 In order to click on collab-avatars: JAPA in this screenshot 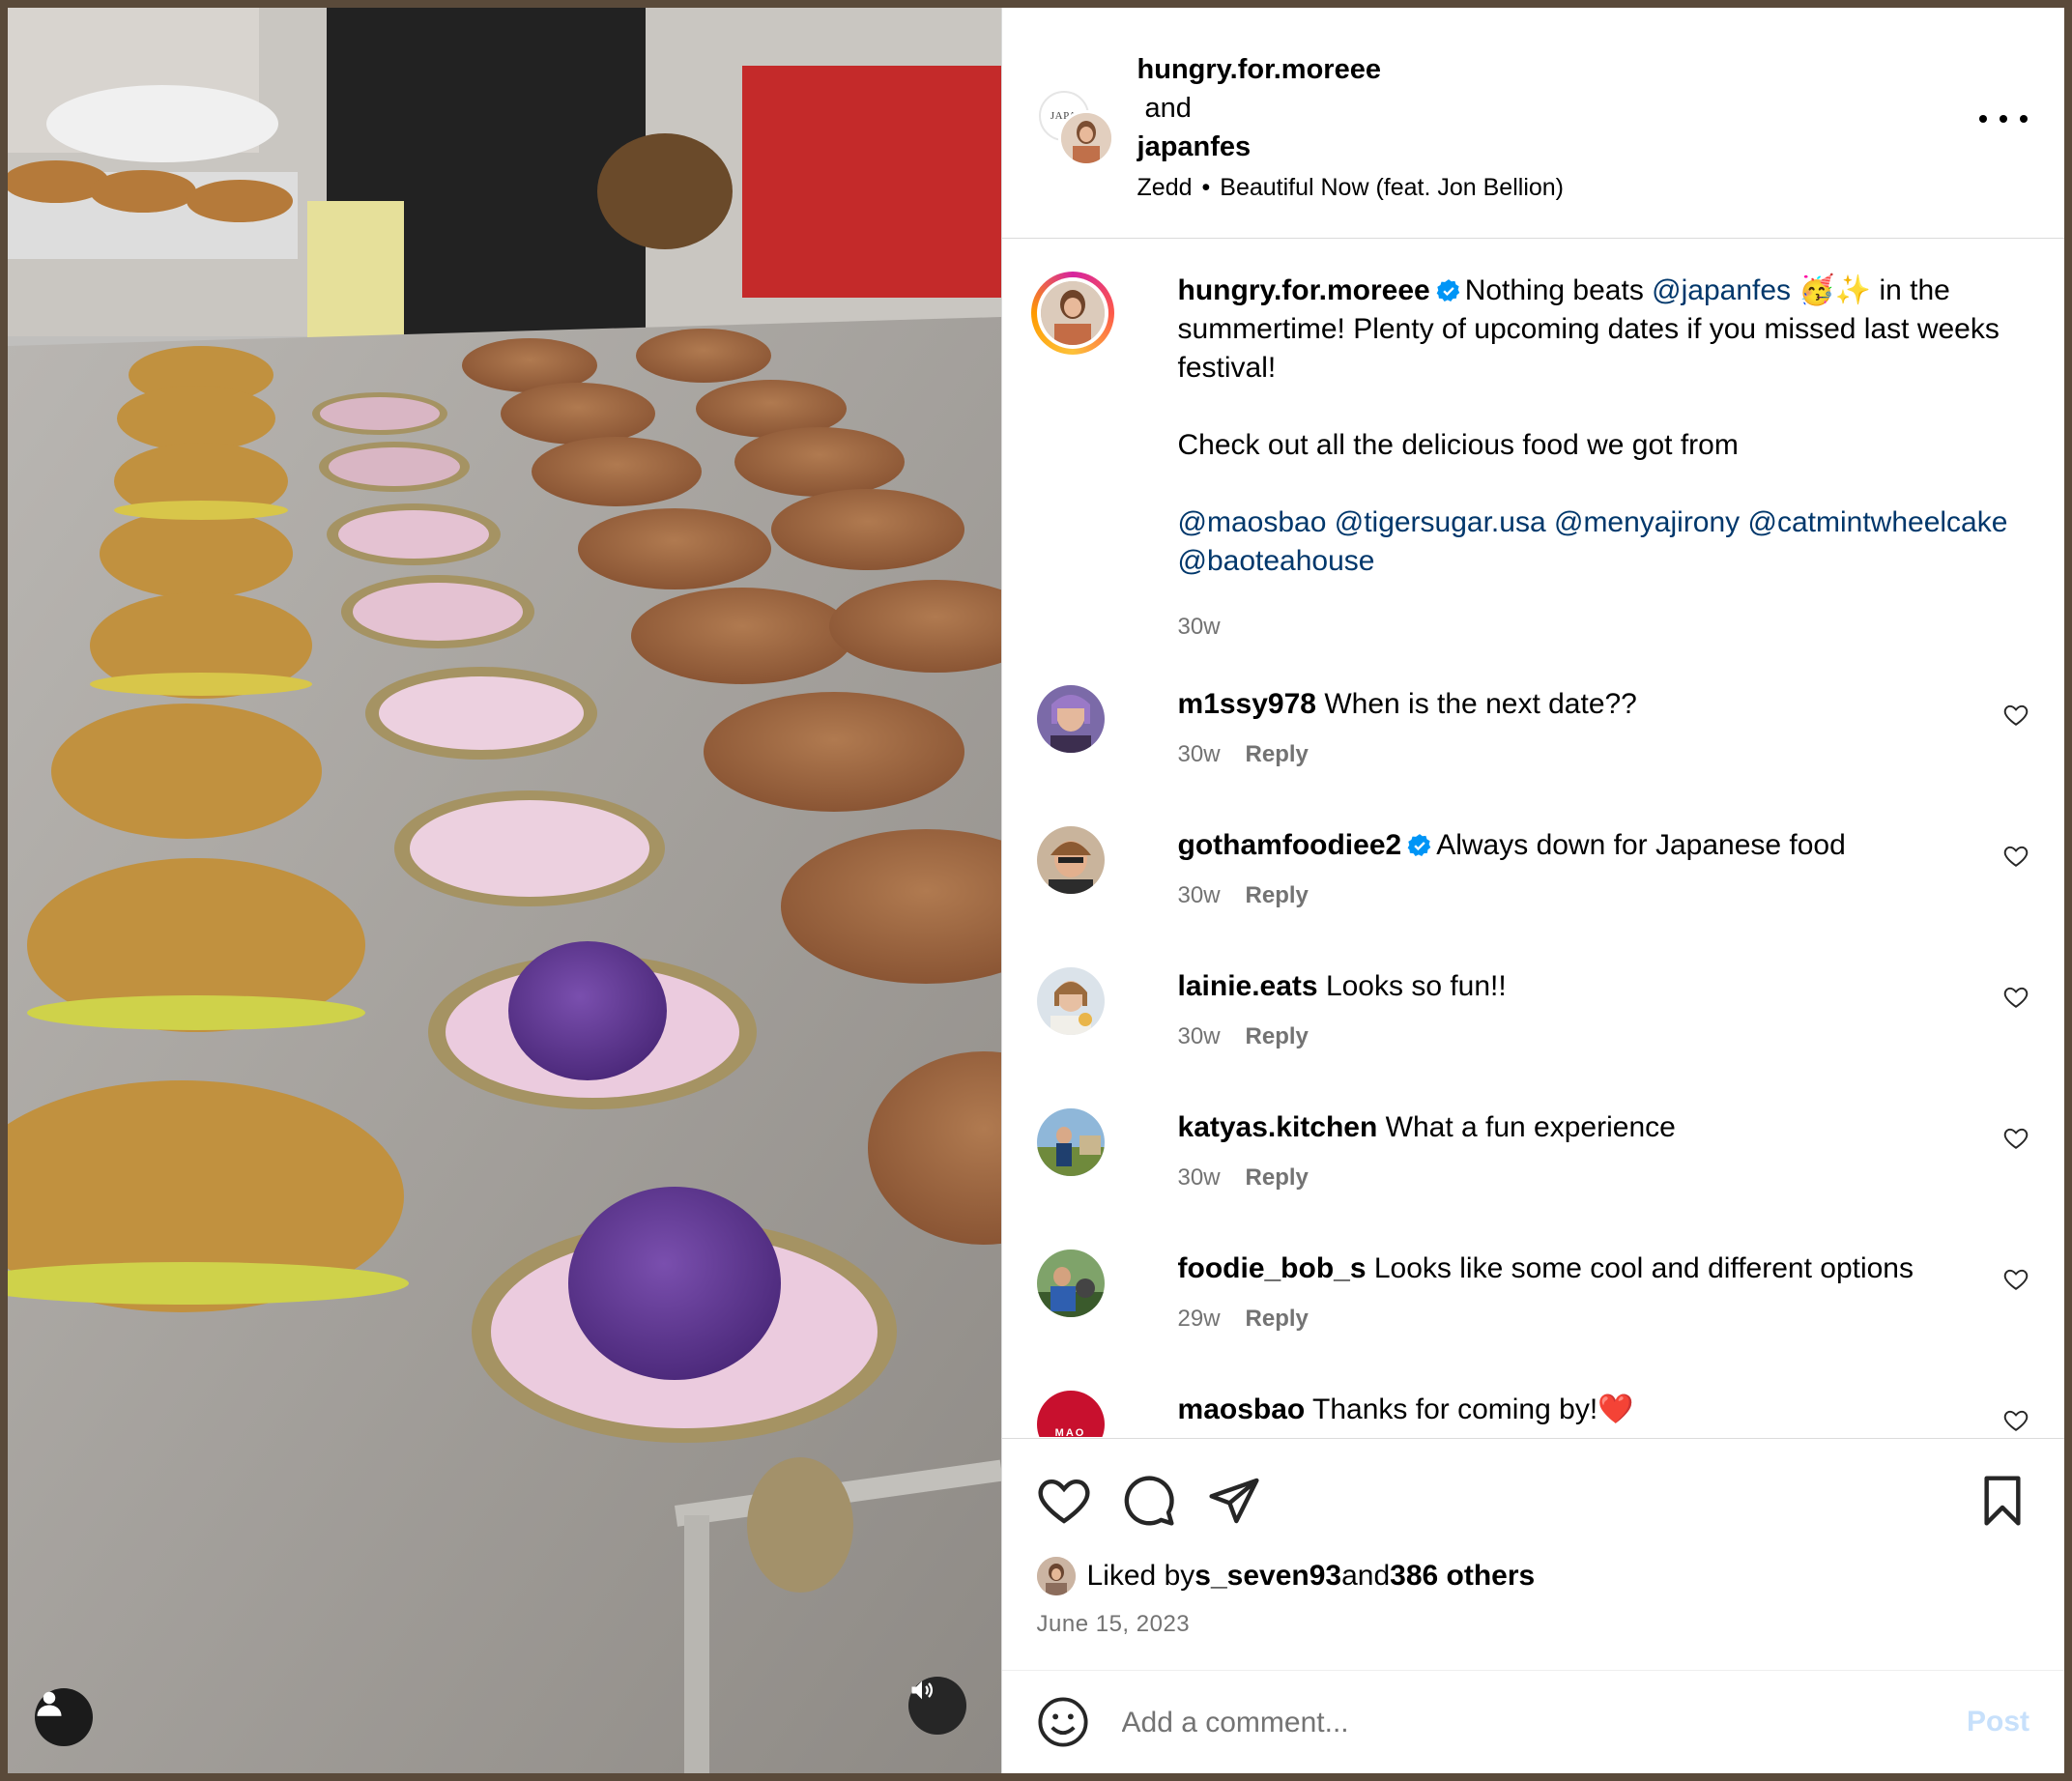, I will do `click(1076, 128)`.